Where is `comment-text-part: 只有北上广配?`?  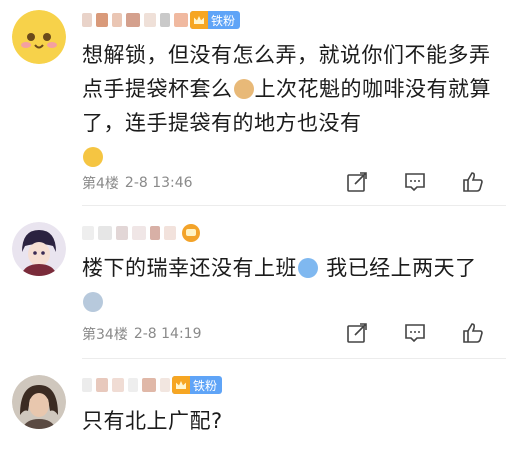 comment-text-part: 只有北上广配? is located at coordinates (152, 421).